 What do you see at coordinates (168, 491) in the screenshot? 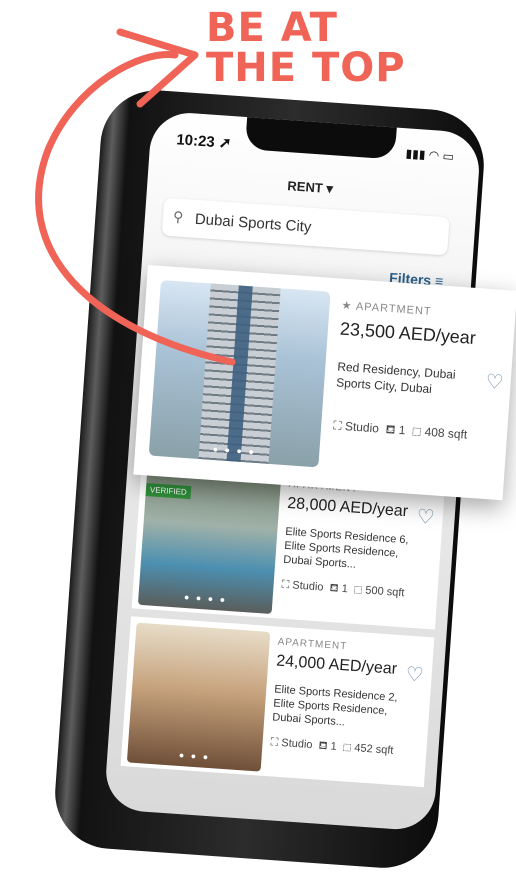
I see `verified-badge: VERIFIED` at bounding box center [168, 491].